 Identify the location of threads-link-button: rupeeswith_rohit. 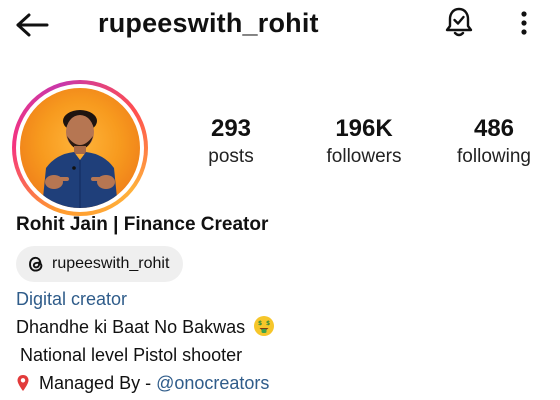
(100, 264).